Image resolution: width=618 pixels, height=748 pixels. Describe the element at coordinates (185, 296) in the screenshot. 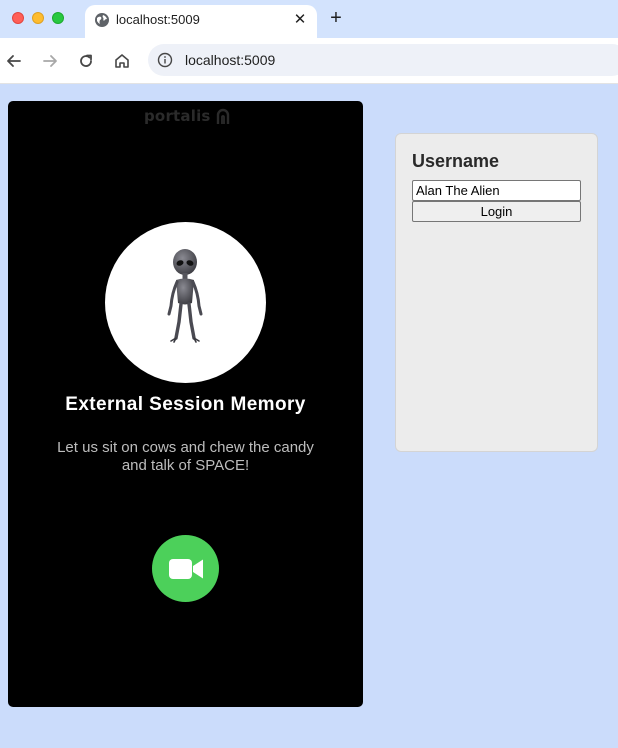

I see `alien-figure` at that location.